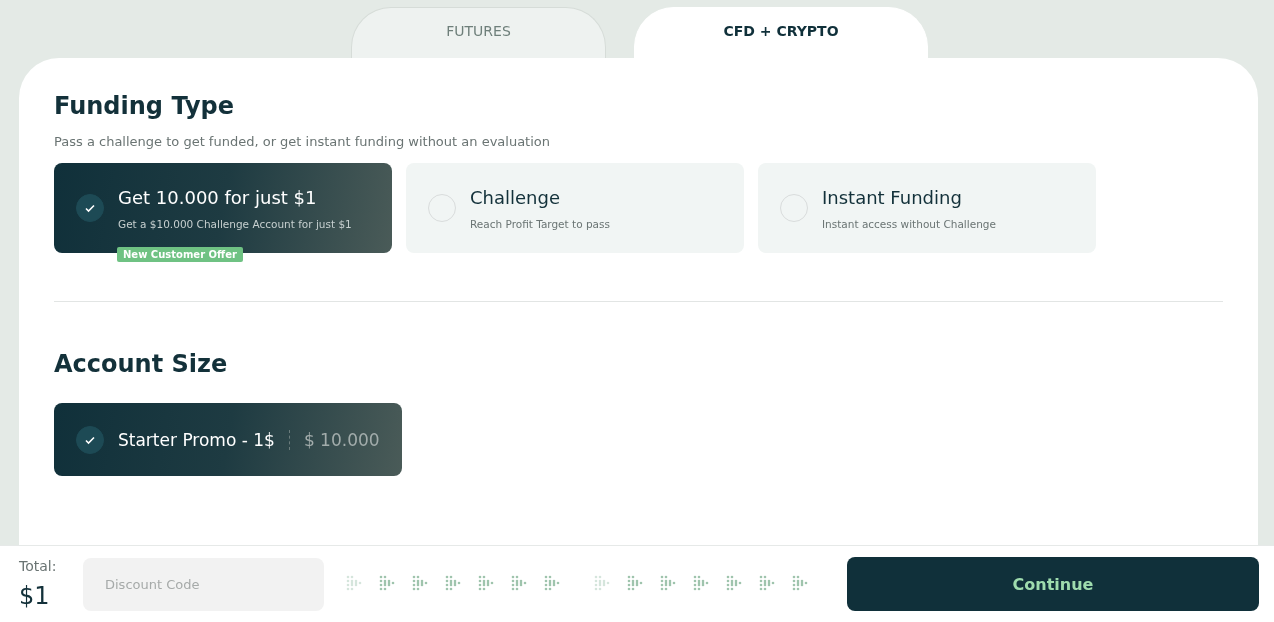  I want to click on continue-button: Continue, so click(1053, 584).